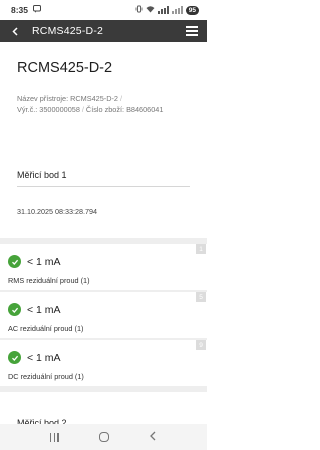  Describe the element at coordinates (103, 10) in the screenshot. I see `status-bar: 8:35 95` at that location.